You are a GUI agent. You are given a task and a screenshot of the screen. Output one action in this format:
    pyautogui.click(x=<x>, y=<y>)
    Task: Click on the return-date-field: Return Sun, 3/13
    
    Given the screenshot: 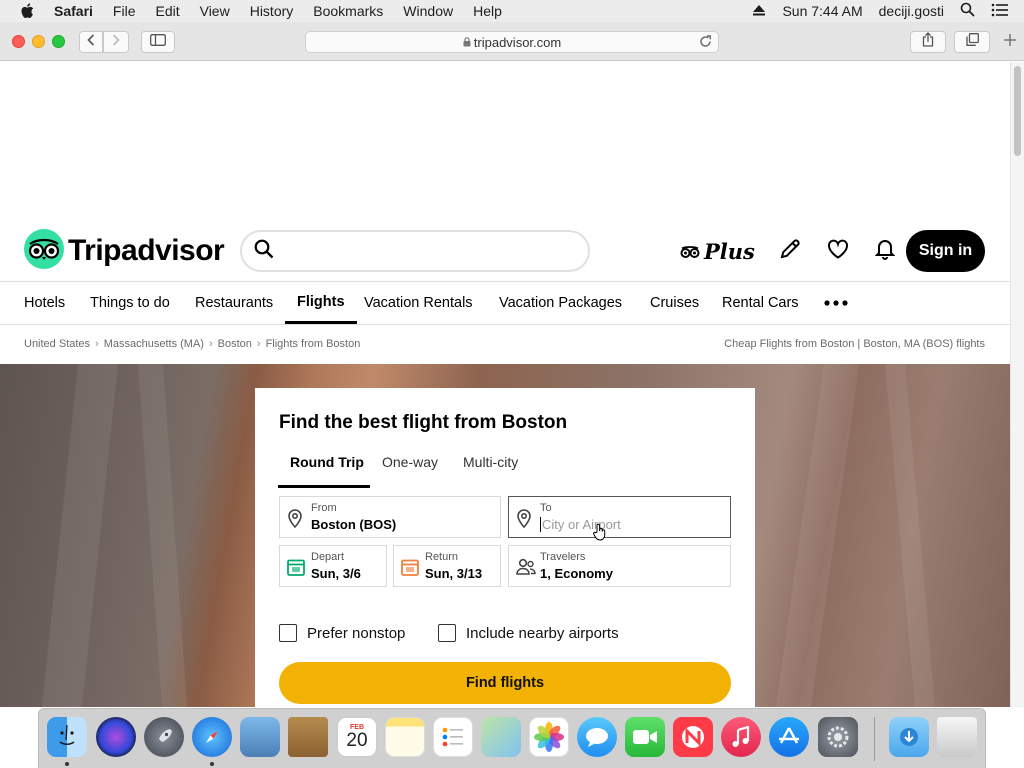 What is the action you would take?
    pyautogui.click(x=447, y=566)
    